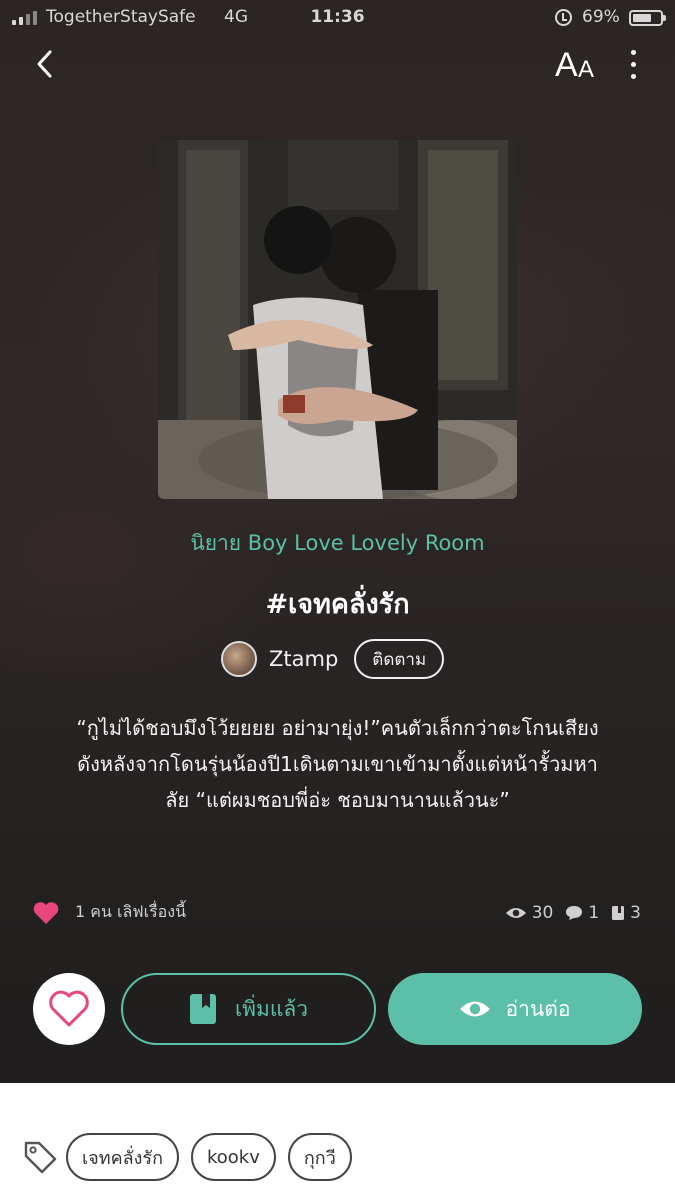  I want to click on font-size-button: A A, so click(577, 64).